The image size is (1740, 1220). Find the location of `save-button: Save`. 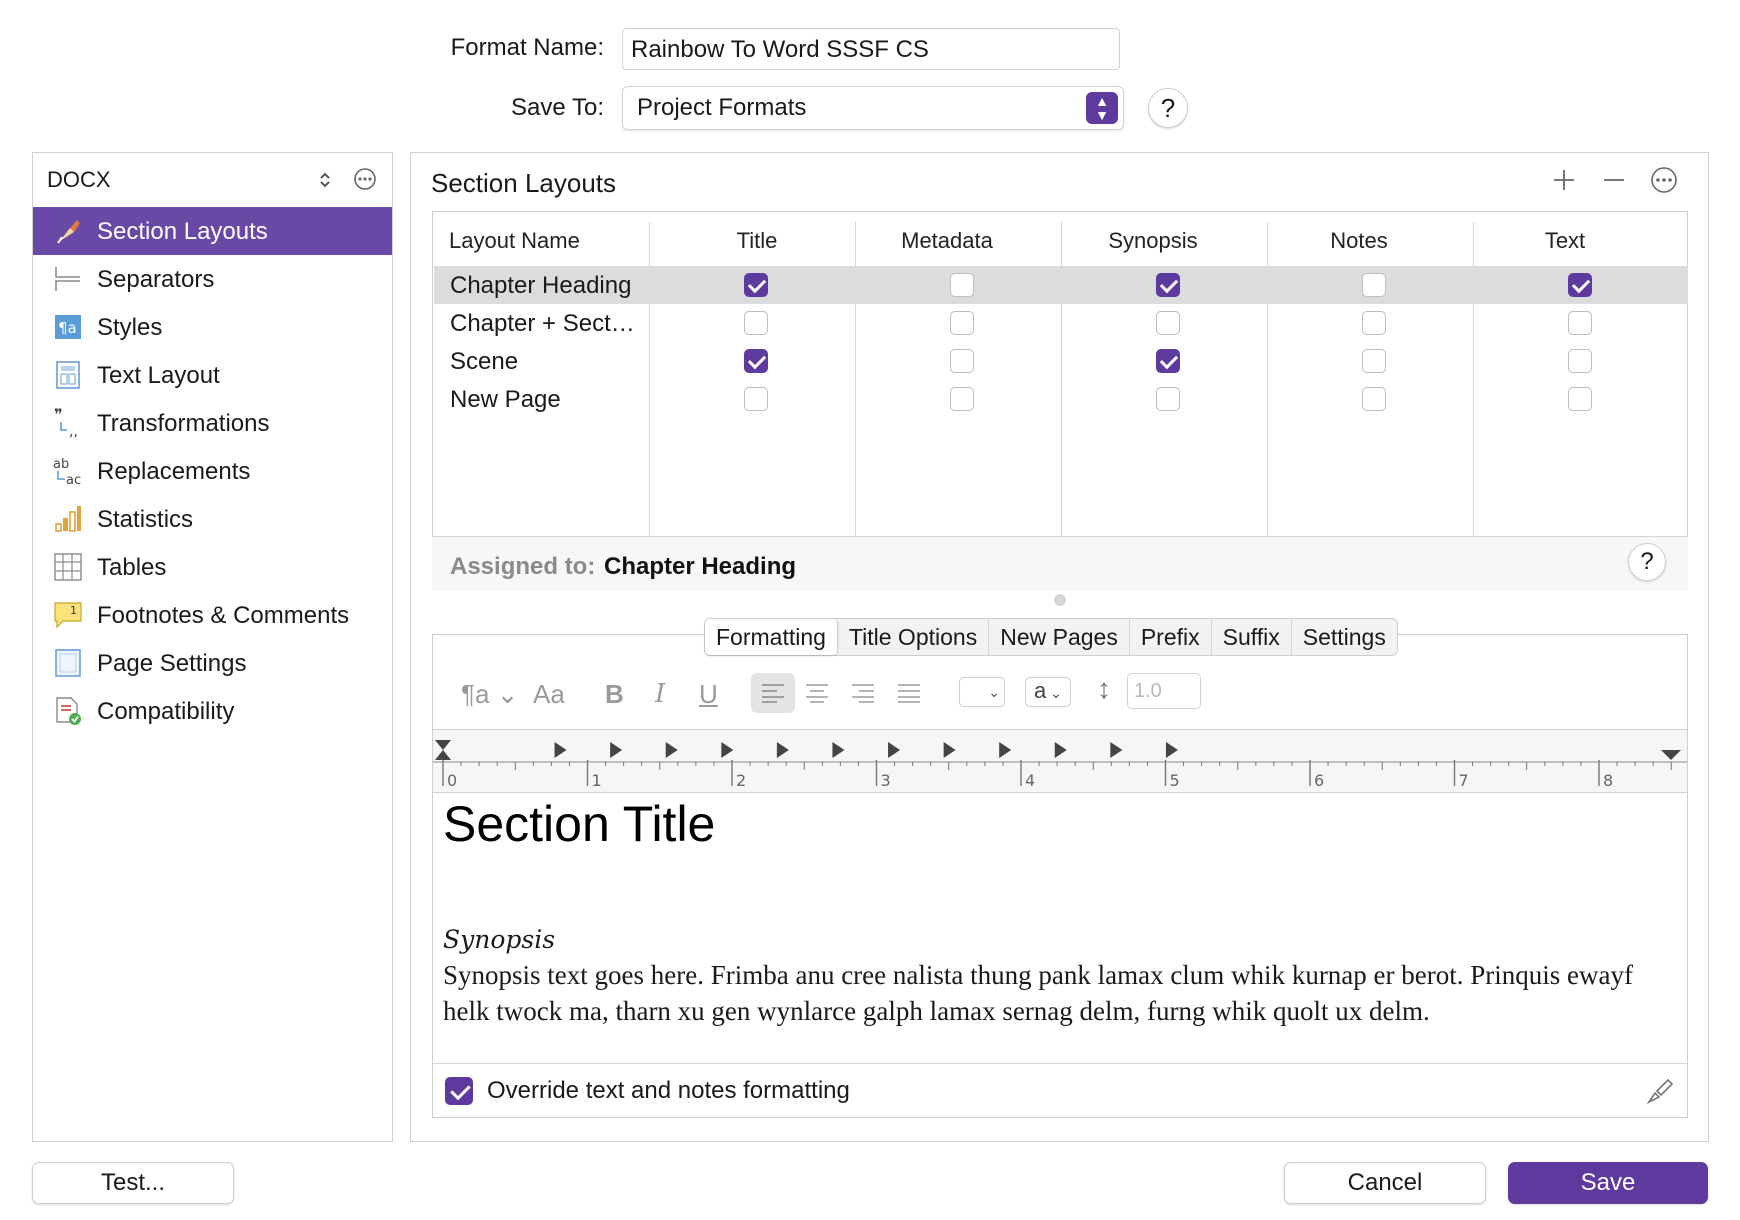

save-button: Save is located at coordinates (1608, 1183).